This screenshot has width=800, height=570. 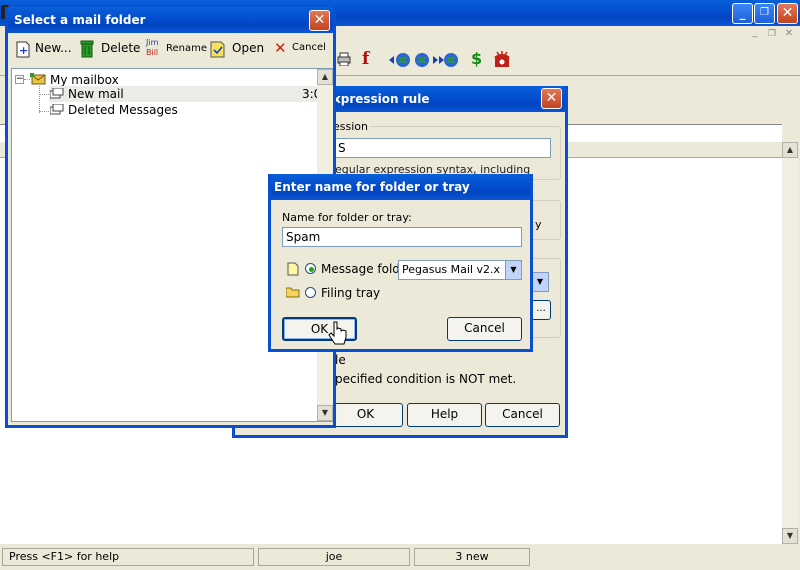 I want to click on rename-icon: Jim Bill, so click(x=152, y=50).